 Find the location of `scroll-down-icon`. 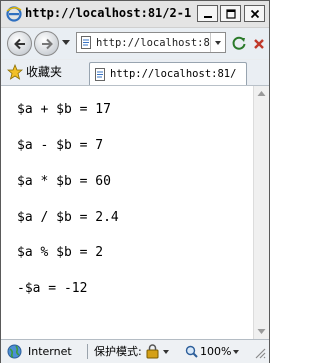

scroll-down-icon is located at coordinates (261, 331).